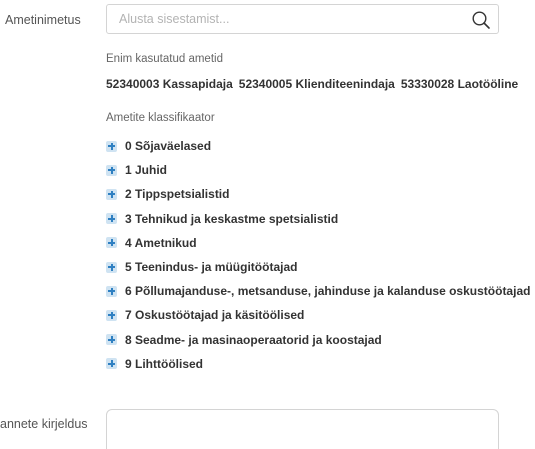 Image resolution: width=535 pixels, height=449 pixels. Describe the element at coordinates (161, 242) in the screenshot. I see `classifier-item-label: 4 Ametnikud` at that location.